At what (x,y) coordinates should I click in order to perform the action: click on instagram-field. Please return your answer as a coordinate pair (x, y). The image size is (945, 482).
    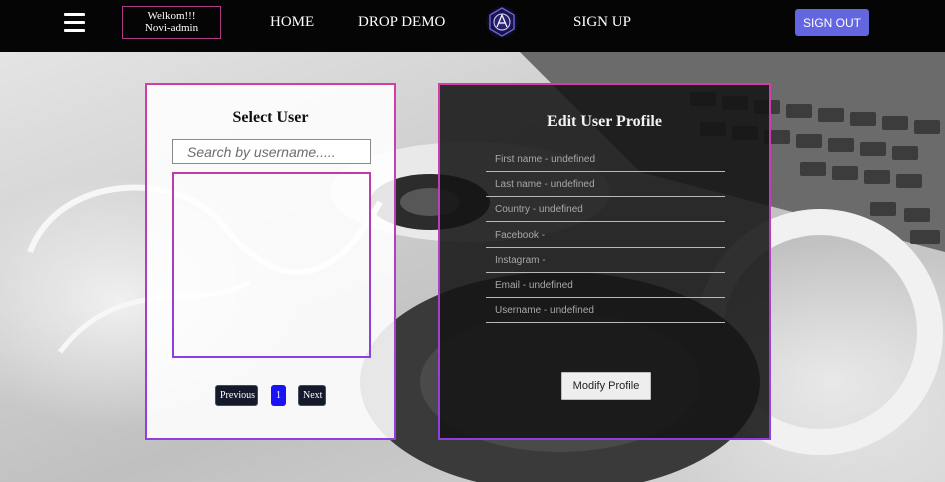
    Looking at the image, I should click on (605, 260).